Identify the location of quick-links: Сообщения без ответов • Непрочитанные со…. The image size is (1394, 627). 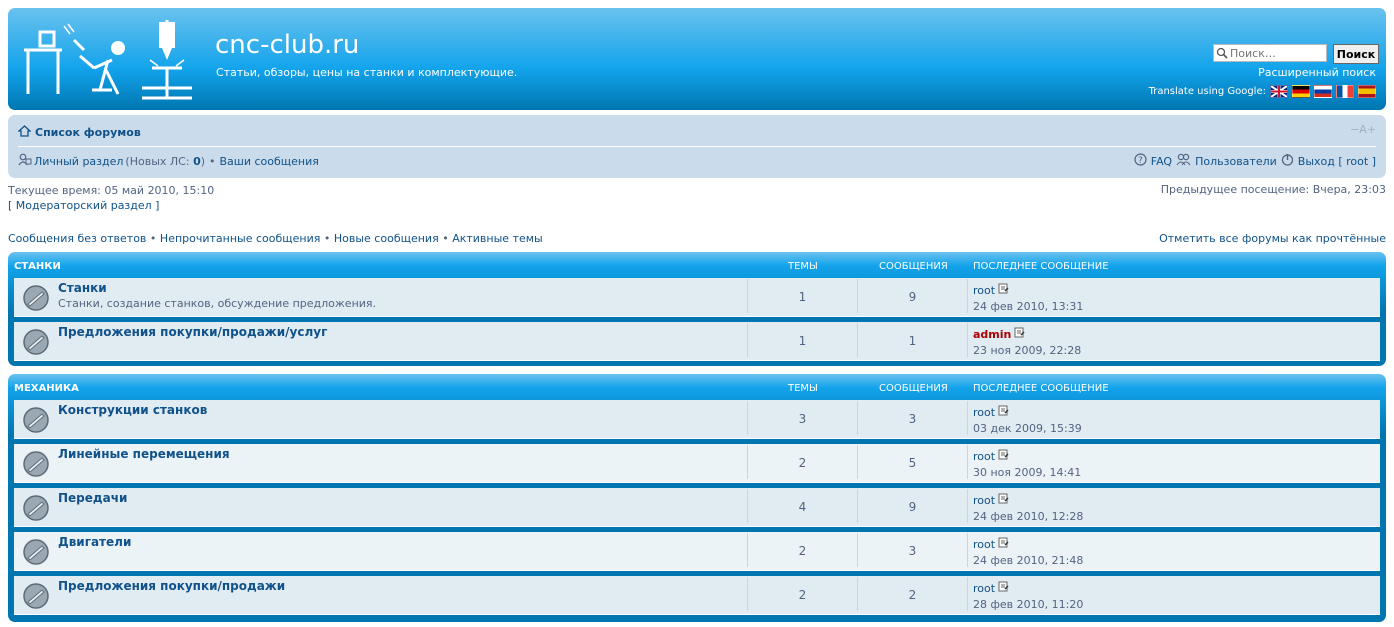
(275, 238).